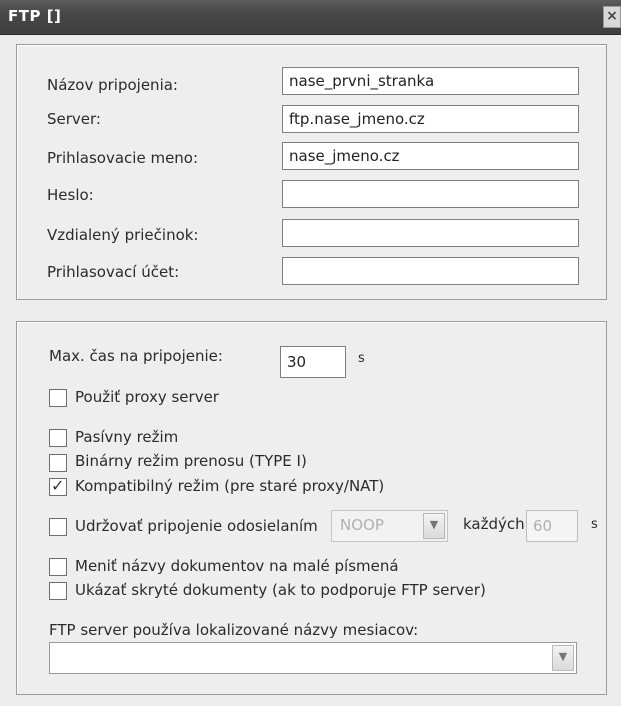 The height and width of the screenshot is (706, 621). I want to click on use-proxy-label: Použiť proxy server, so click(147, 397).